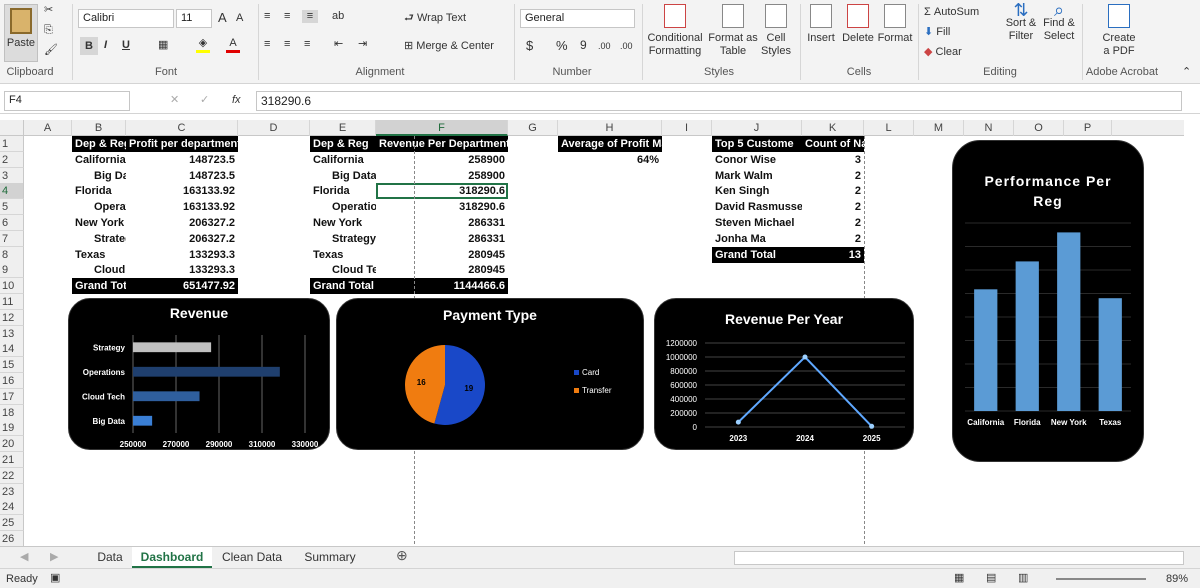  I want to click on grow-font-button: A, so click(222, 17).